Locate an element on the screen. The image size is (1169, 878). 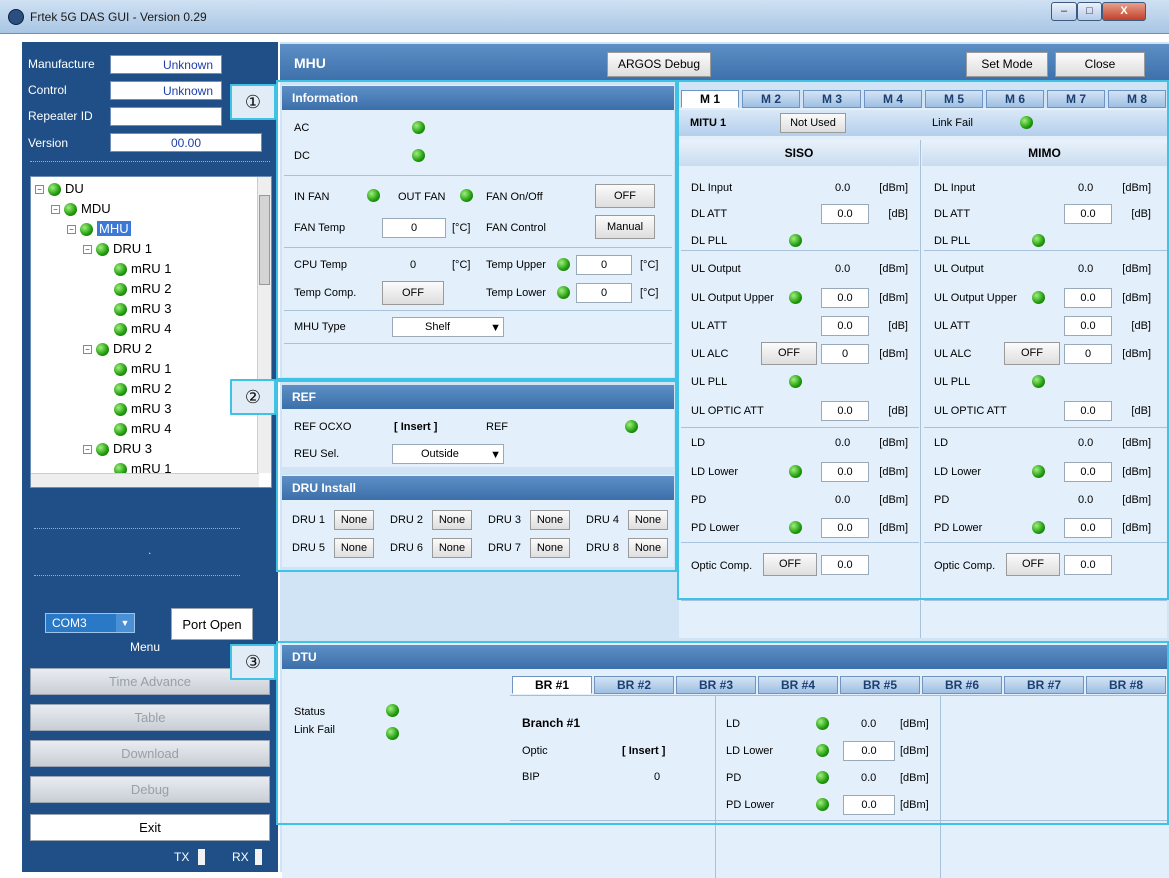
tree-node-label: DRU 1 is located at coordinates (133, 248).